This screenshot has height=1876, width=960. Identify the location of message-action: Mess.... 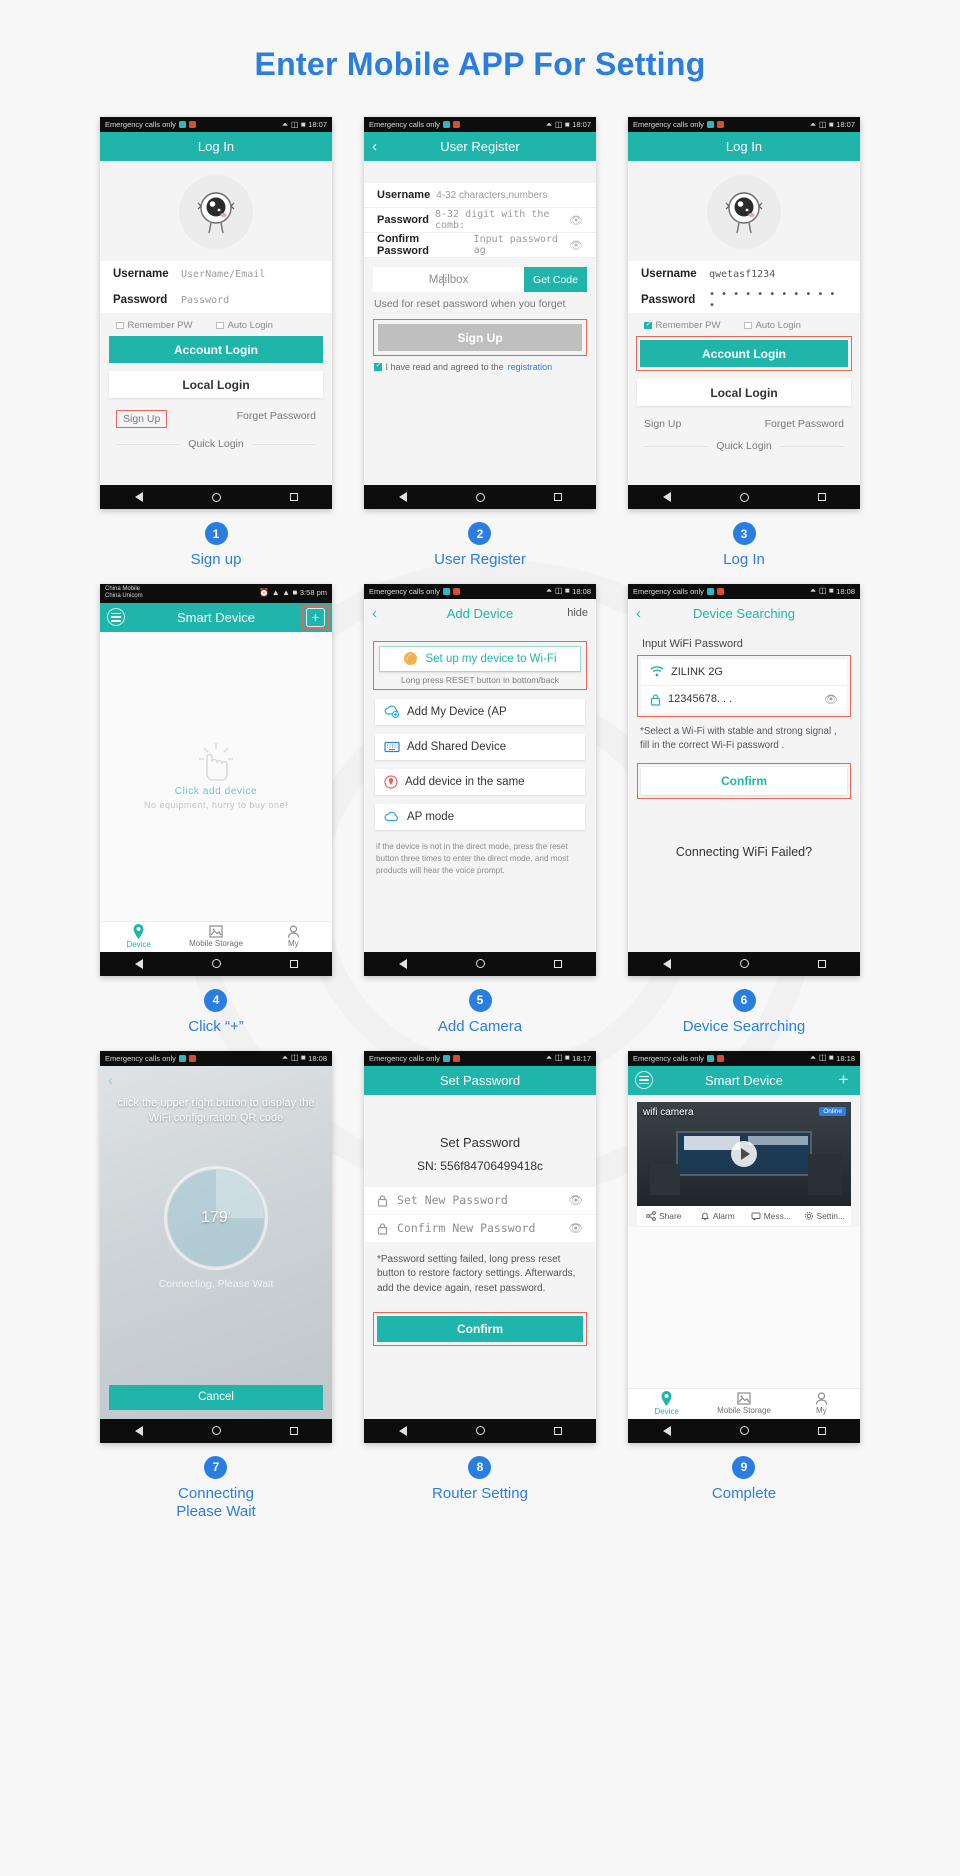
(771, 1216).